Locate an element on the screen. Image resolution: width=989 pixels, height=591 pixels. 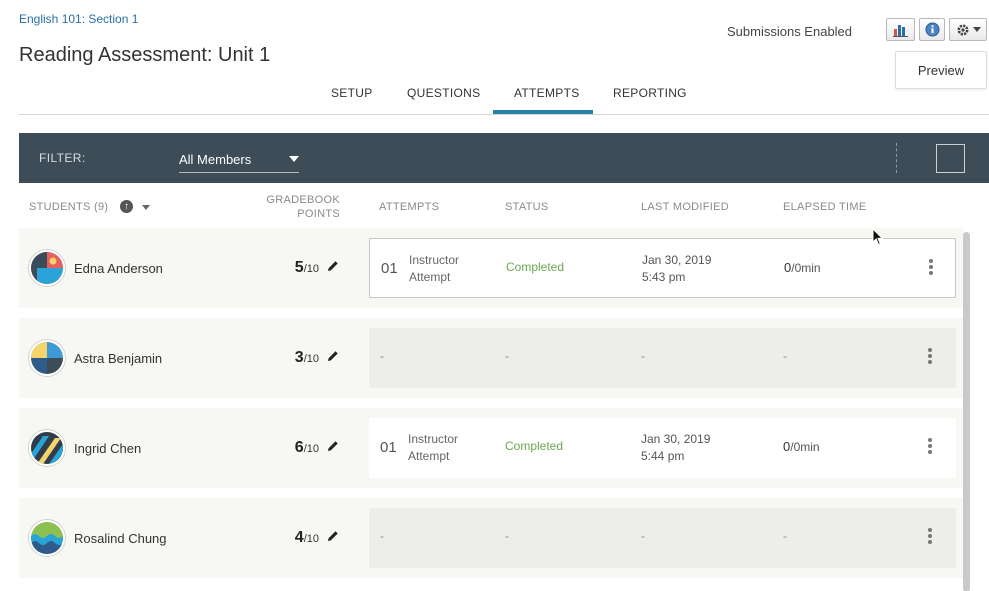
gradebook-points: 4/10 is located at coordinates (289, 538).